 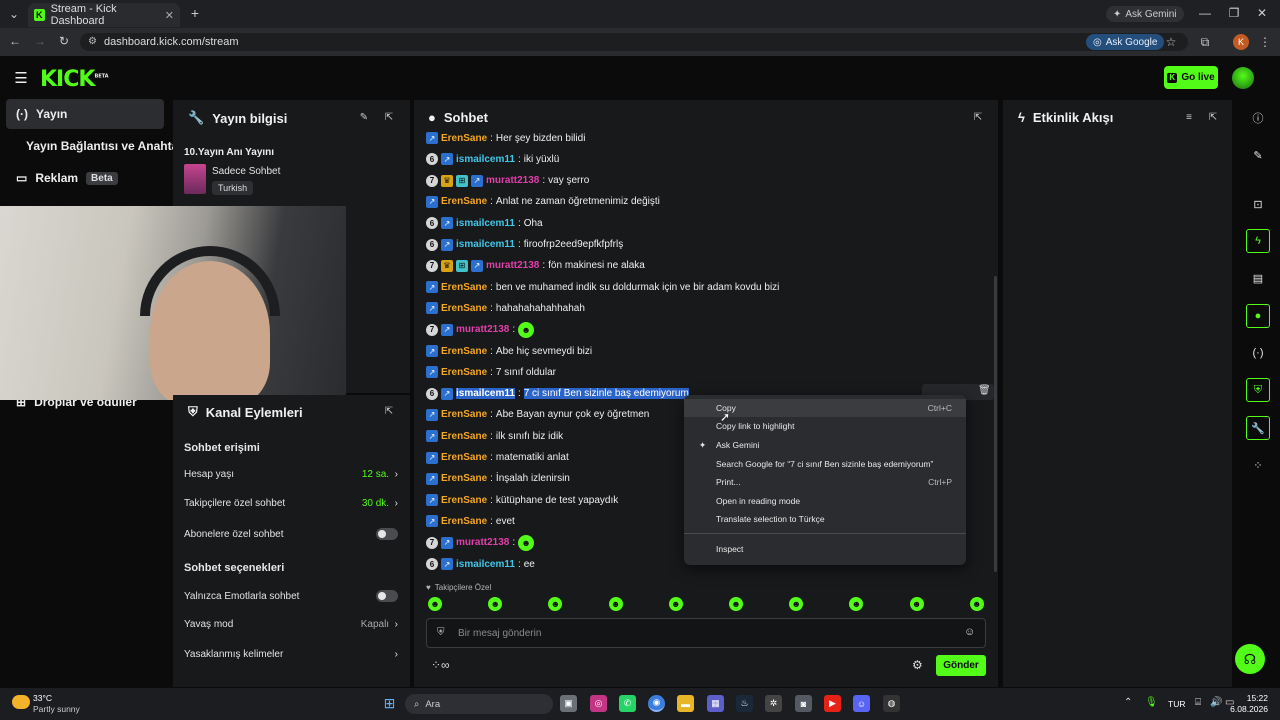 What do you see at coordinates (524, 245) in the screenshot?
I see `chat-message: 6 ↗ ismailcem11: firoofrp2eed9epfkfpfrlş` at bounding box center [524, 245].